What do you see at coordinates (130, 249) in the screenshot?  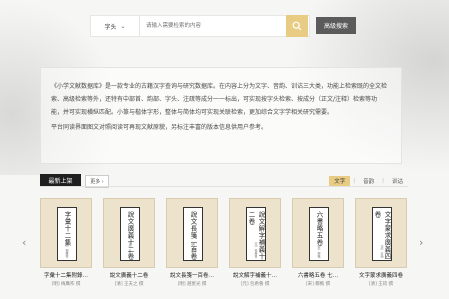 I see `cover-author: （清）王夫之` at bounding box center [130, 249].